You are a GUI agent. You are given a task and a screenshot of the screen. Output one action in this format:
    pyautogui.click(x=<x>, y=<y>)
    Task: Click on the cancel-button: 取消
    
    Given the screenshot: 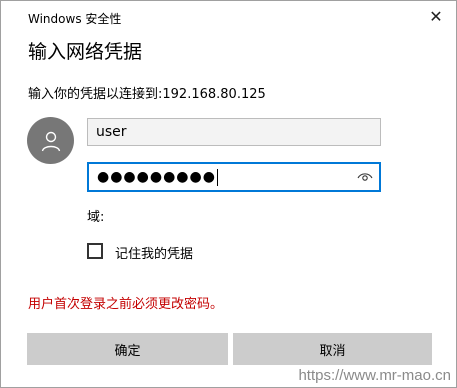 What is the action you would take?
    pyautogui.click(x=332, y=349)
    